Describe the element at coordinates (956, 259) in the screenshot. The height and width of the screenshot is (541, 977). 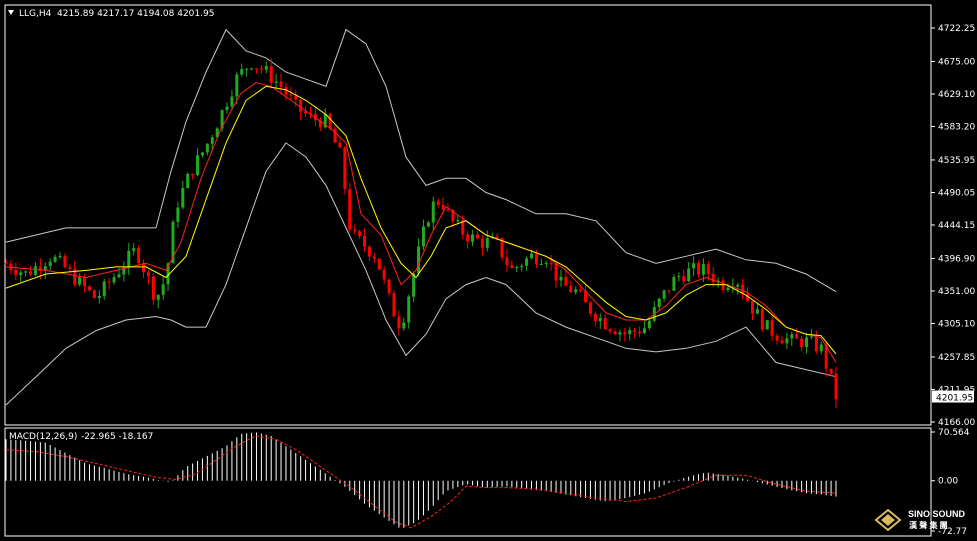
I see `price-tick-label: 4396.90` at that location.